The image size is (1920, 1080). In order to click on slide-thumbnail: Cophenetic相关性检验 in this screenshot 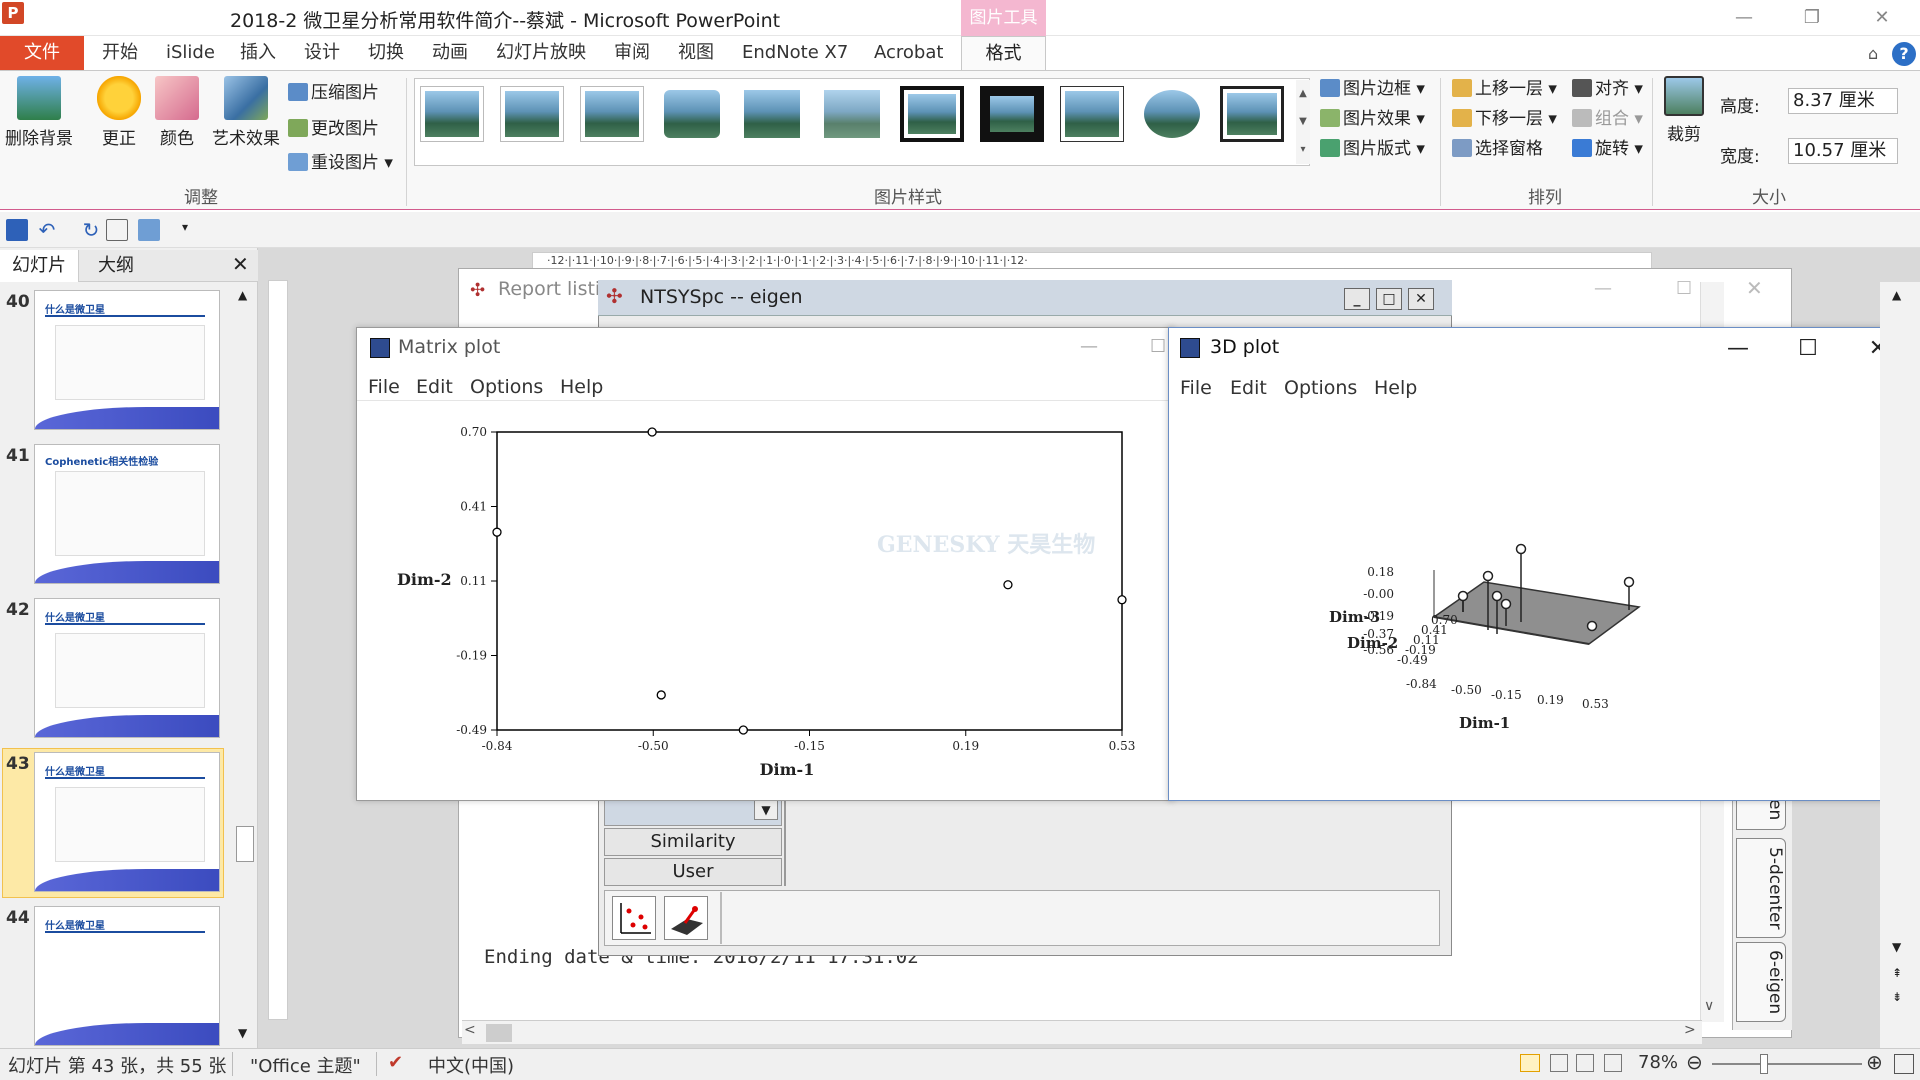, I will do `click(127, 514)`.